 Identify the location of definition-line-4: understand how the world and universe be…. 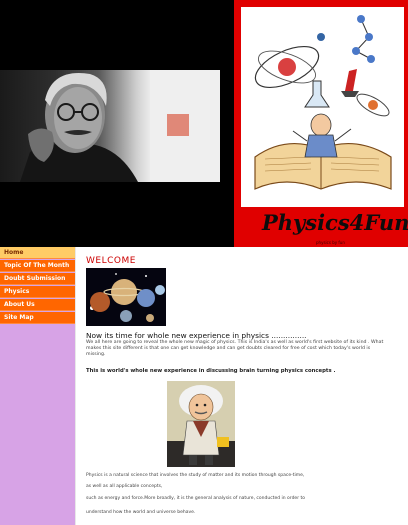
(141, 512).